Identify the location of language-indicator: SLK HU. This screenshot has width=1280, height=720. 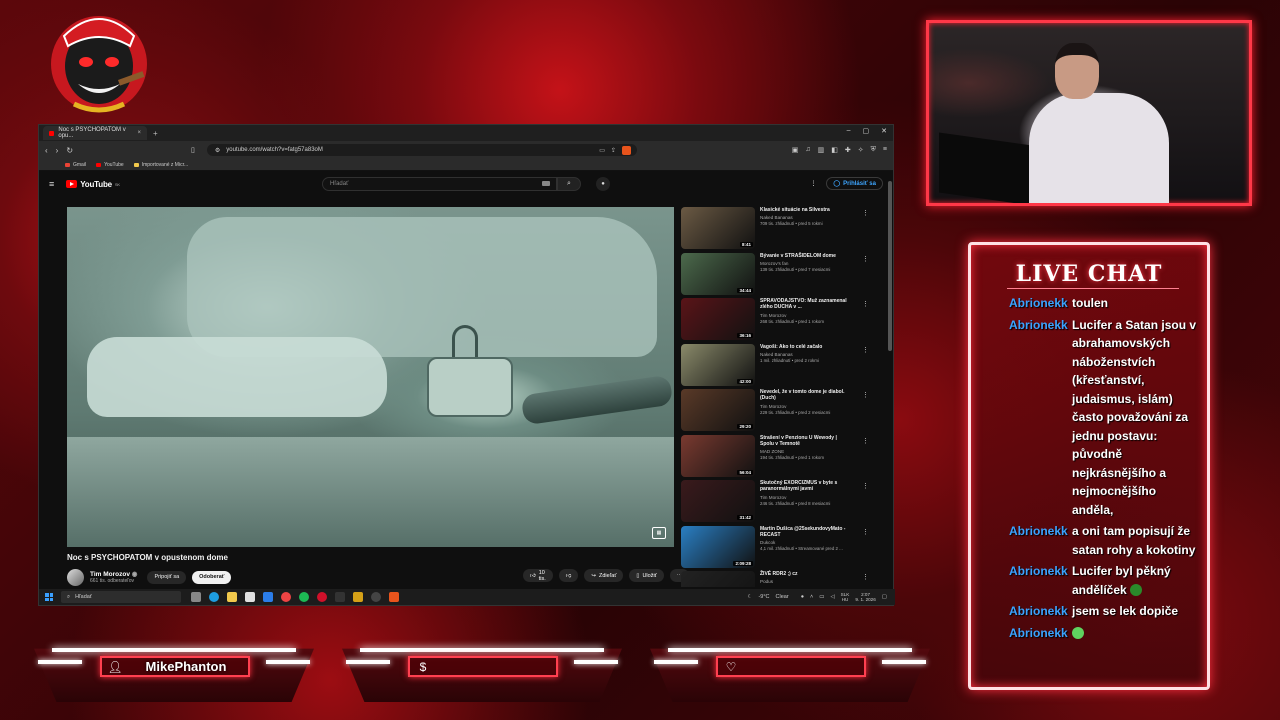
(845, 597).